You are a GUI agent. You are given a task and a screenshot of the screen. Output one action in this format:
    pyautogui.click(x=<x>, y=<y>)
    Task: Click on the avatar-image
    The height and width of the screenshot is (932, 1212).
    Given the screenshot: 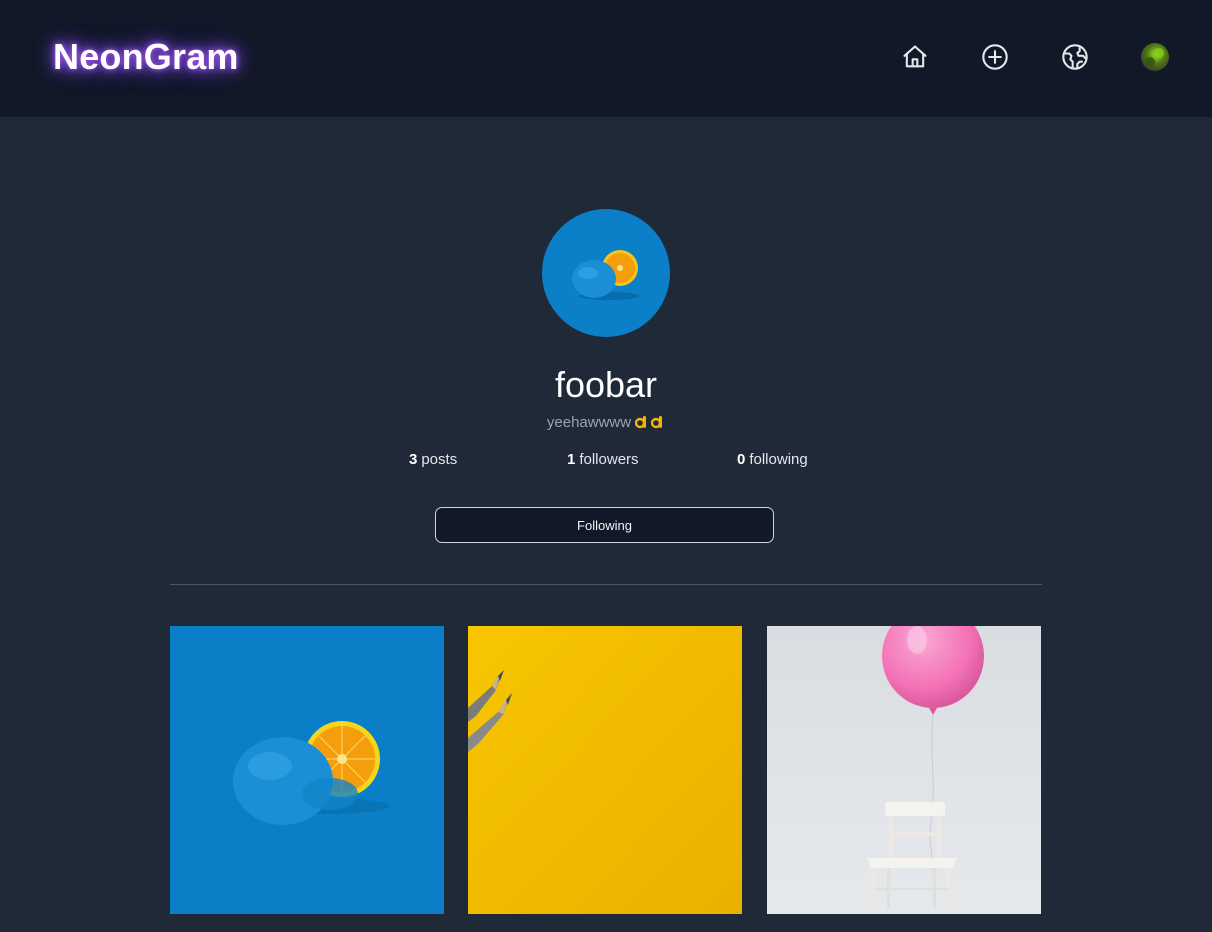 What is the action you would take?
    pyautogui.click(x=1155, y=57)
    